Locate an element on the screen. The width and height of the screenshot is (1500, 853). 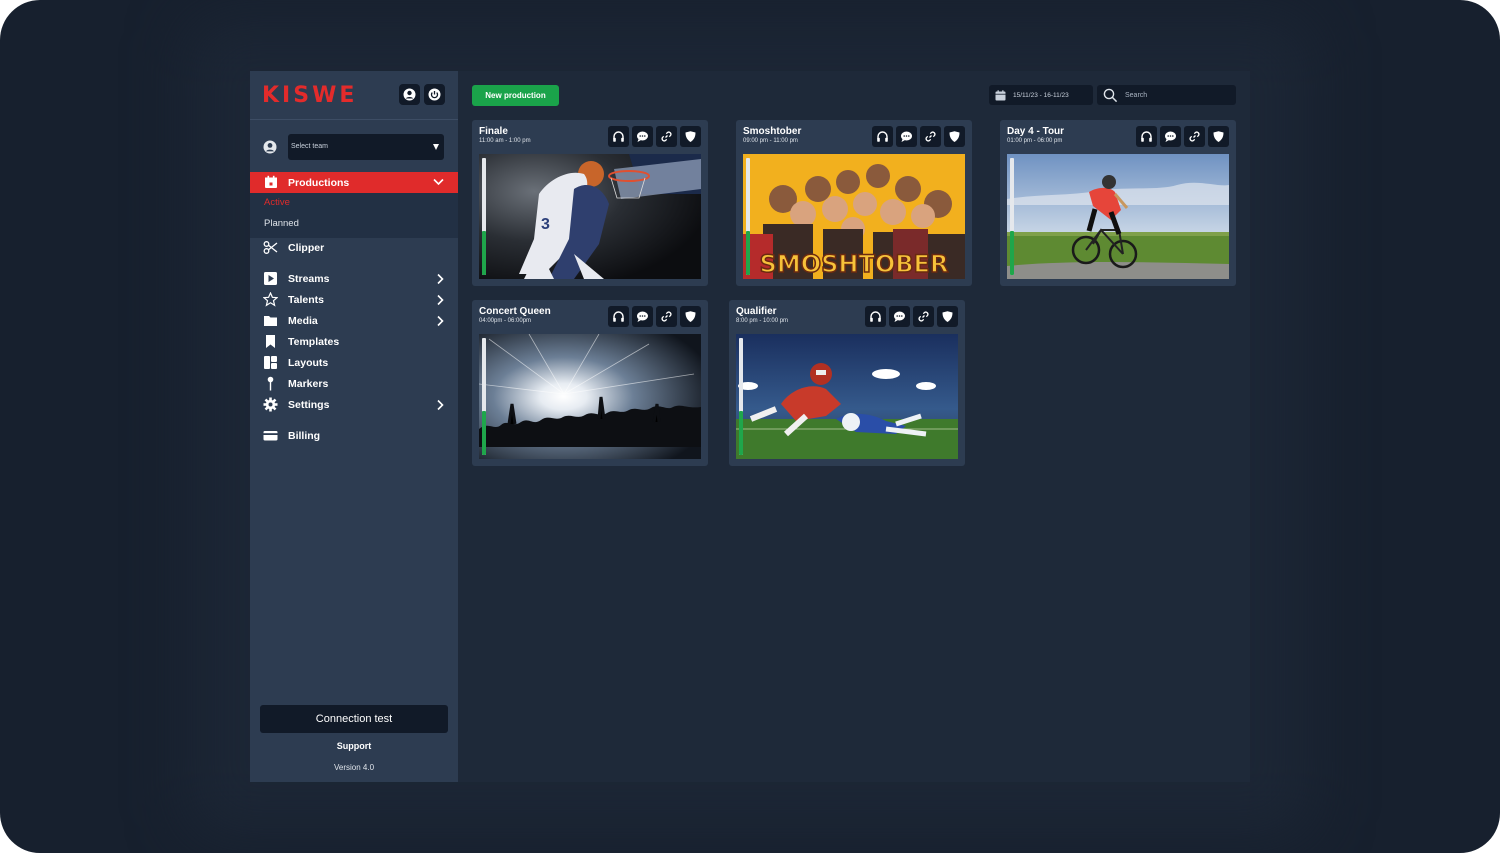
sidebar-item-talents: Talents is located at coordinates (354, 300).